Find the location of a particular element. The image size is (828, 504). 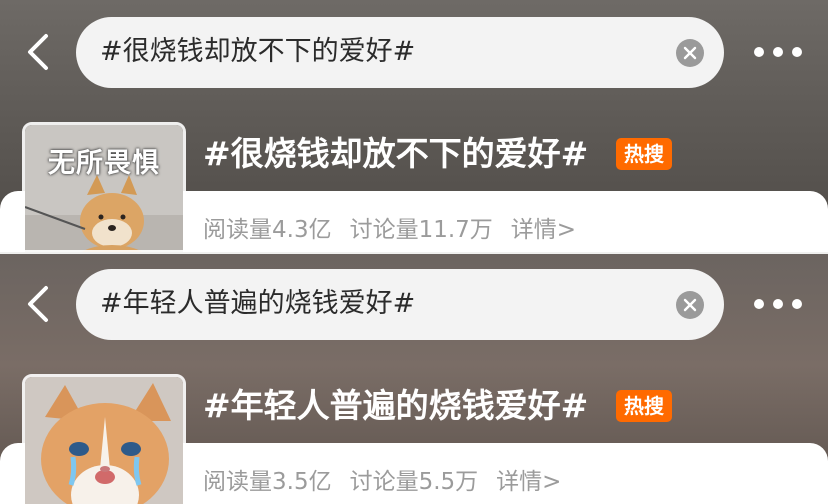

read-count: 阅读量3.5亿 is located at coordinates (267, 482).